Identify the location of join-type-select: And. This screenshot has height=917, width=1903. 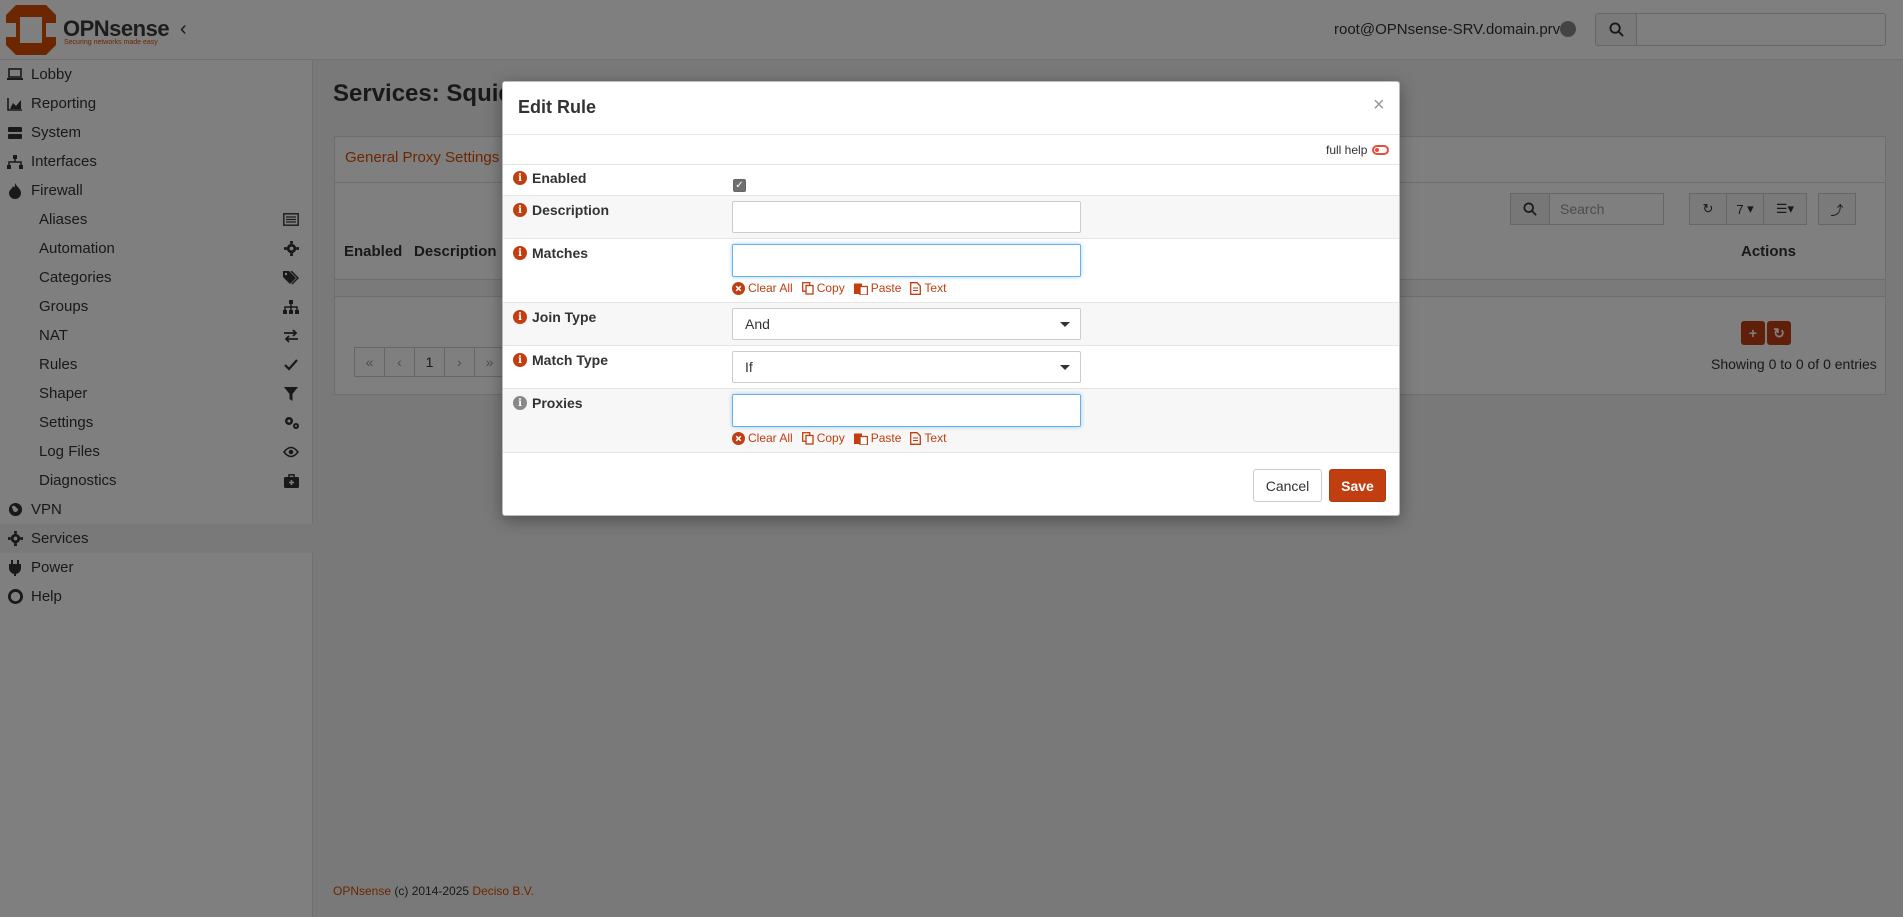
(906, 324).